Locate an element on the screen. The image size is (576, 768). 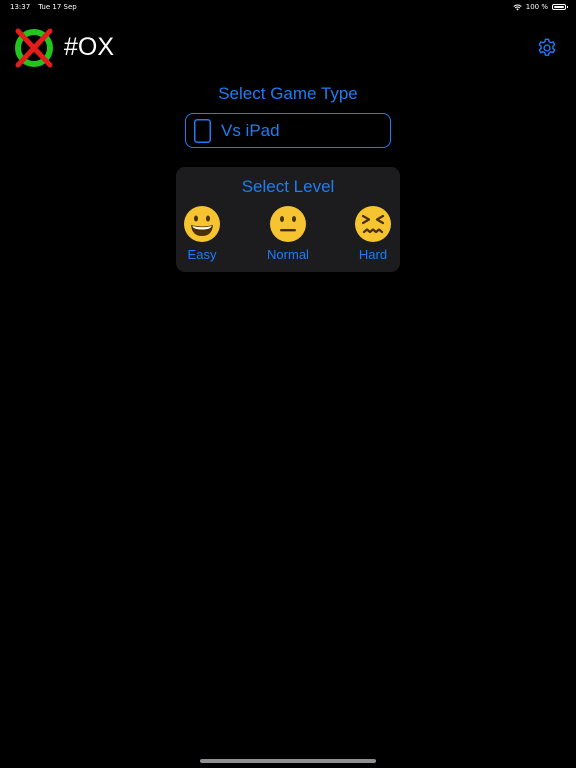
battery-percent: 100 % is located at coordinates (536, 7).